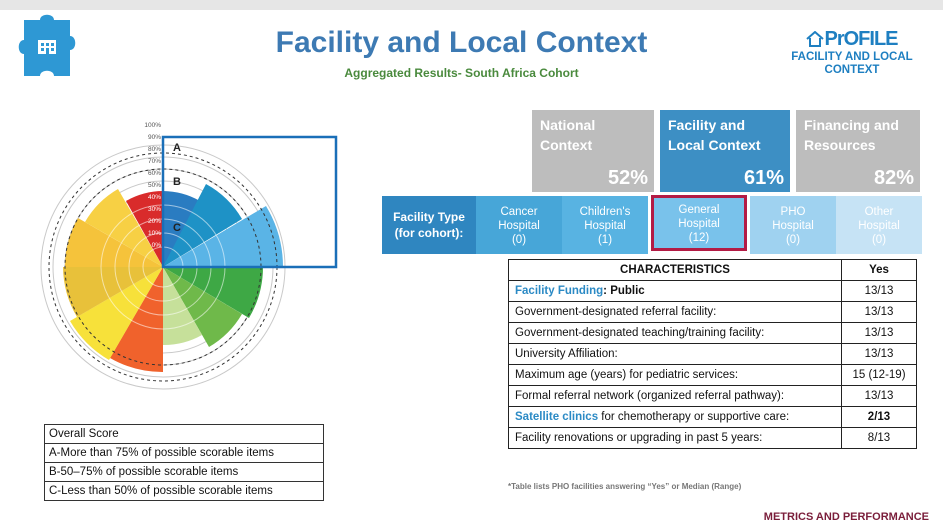 The height and width of the screenshot is (530, 943). What do you see at coordinates (154, 185) in the screenshot?
I see `ring-label-50: 50%` at bounding box center [154, 185].